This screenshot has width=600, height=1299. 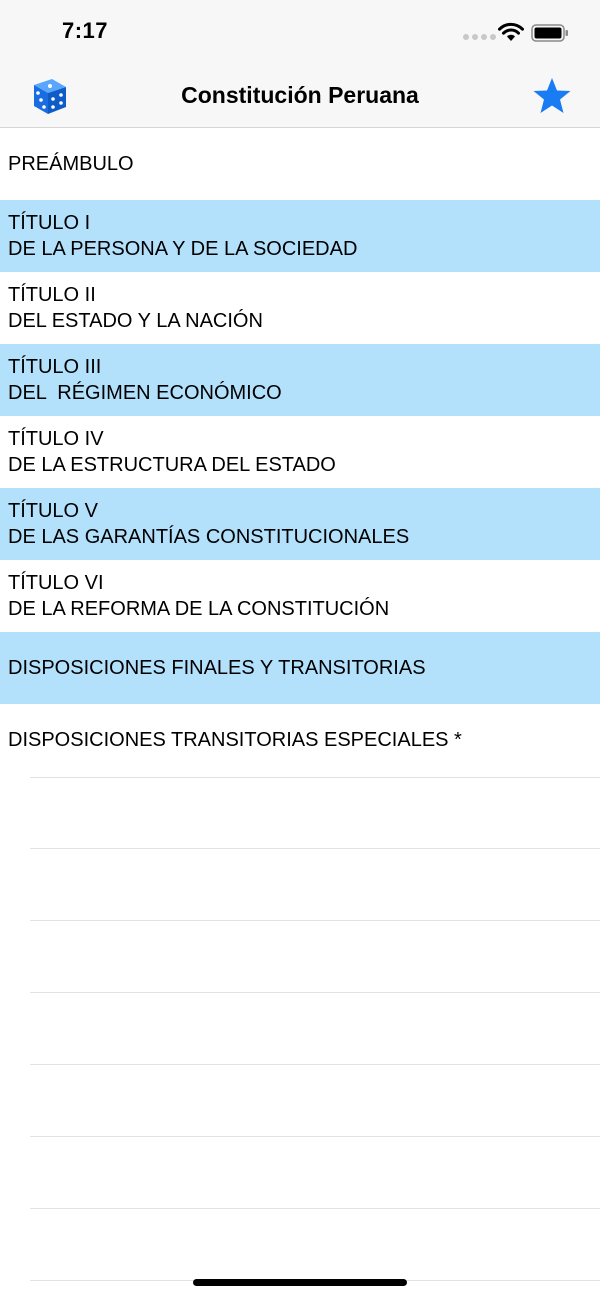 What do you see at coordinates (300, 31) in the screenshot?
I see `status-bar: 7:17` at bounding box center [300, 31].